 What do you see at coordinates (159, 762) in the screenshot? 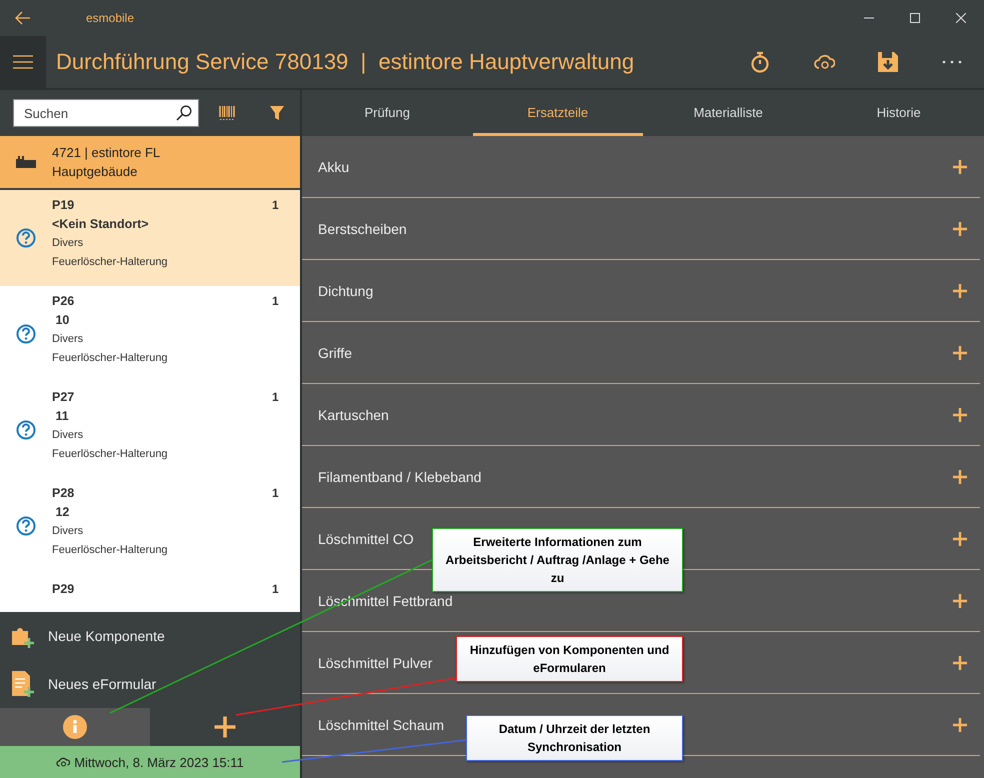
I see `sync-time: Mittwoch, 8. März 2023 15:11` at bounding box center [159, 762].